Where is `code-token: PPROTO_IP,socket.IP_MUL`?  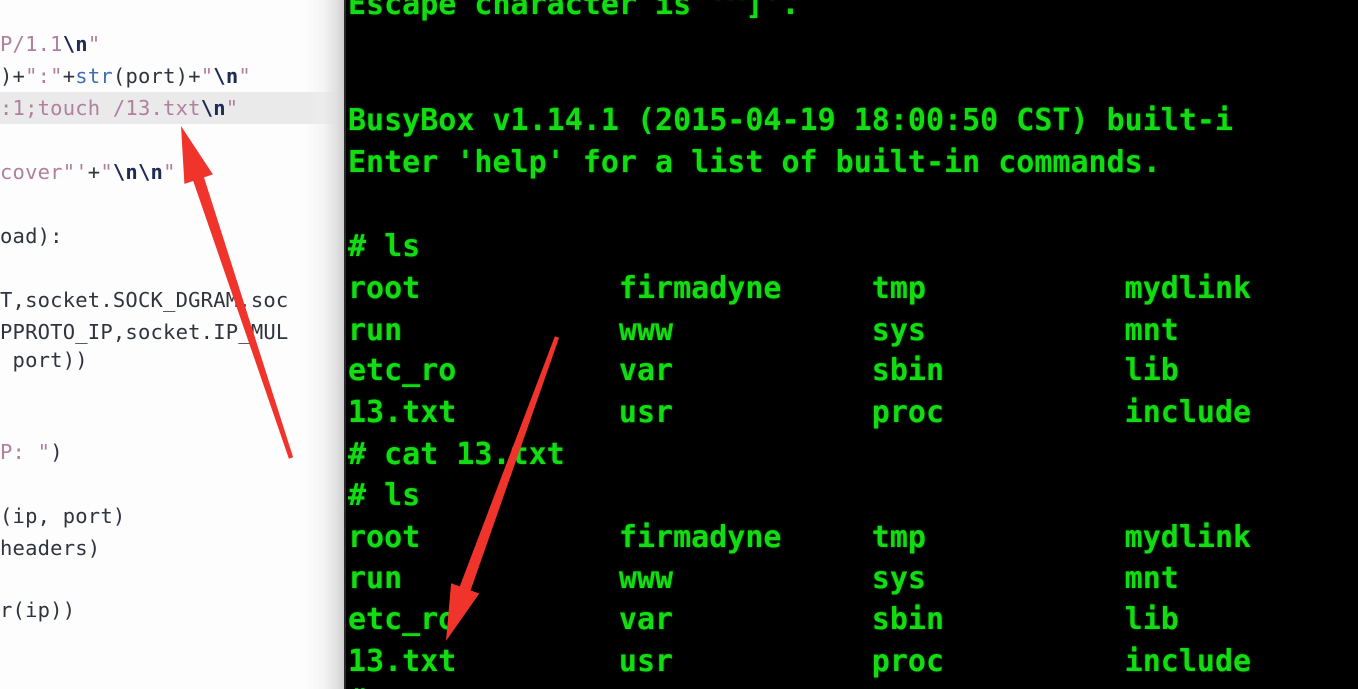
code-token: PPROTO_IP,socket.IP_MUL is located at coordinates (144, 332).